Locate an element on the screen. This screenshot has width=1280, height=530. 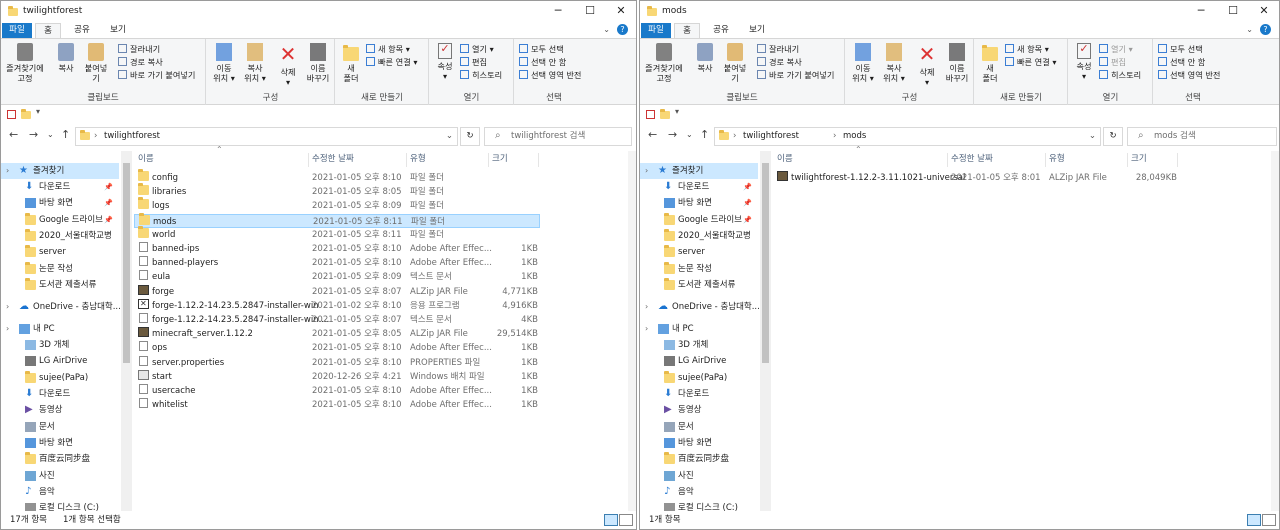
column-size-header: 크기 is located at coordinates (500, 159).